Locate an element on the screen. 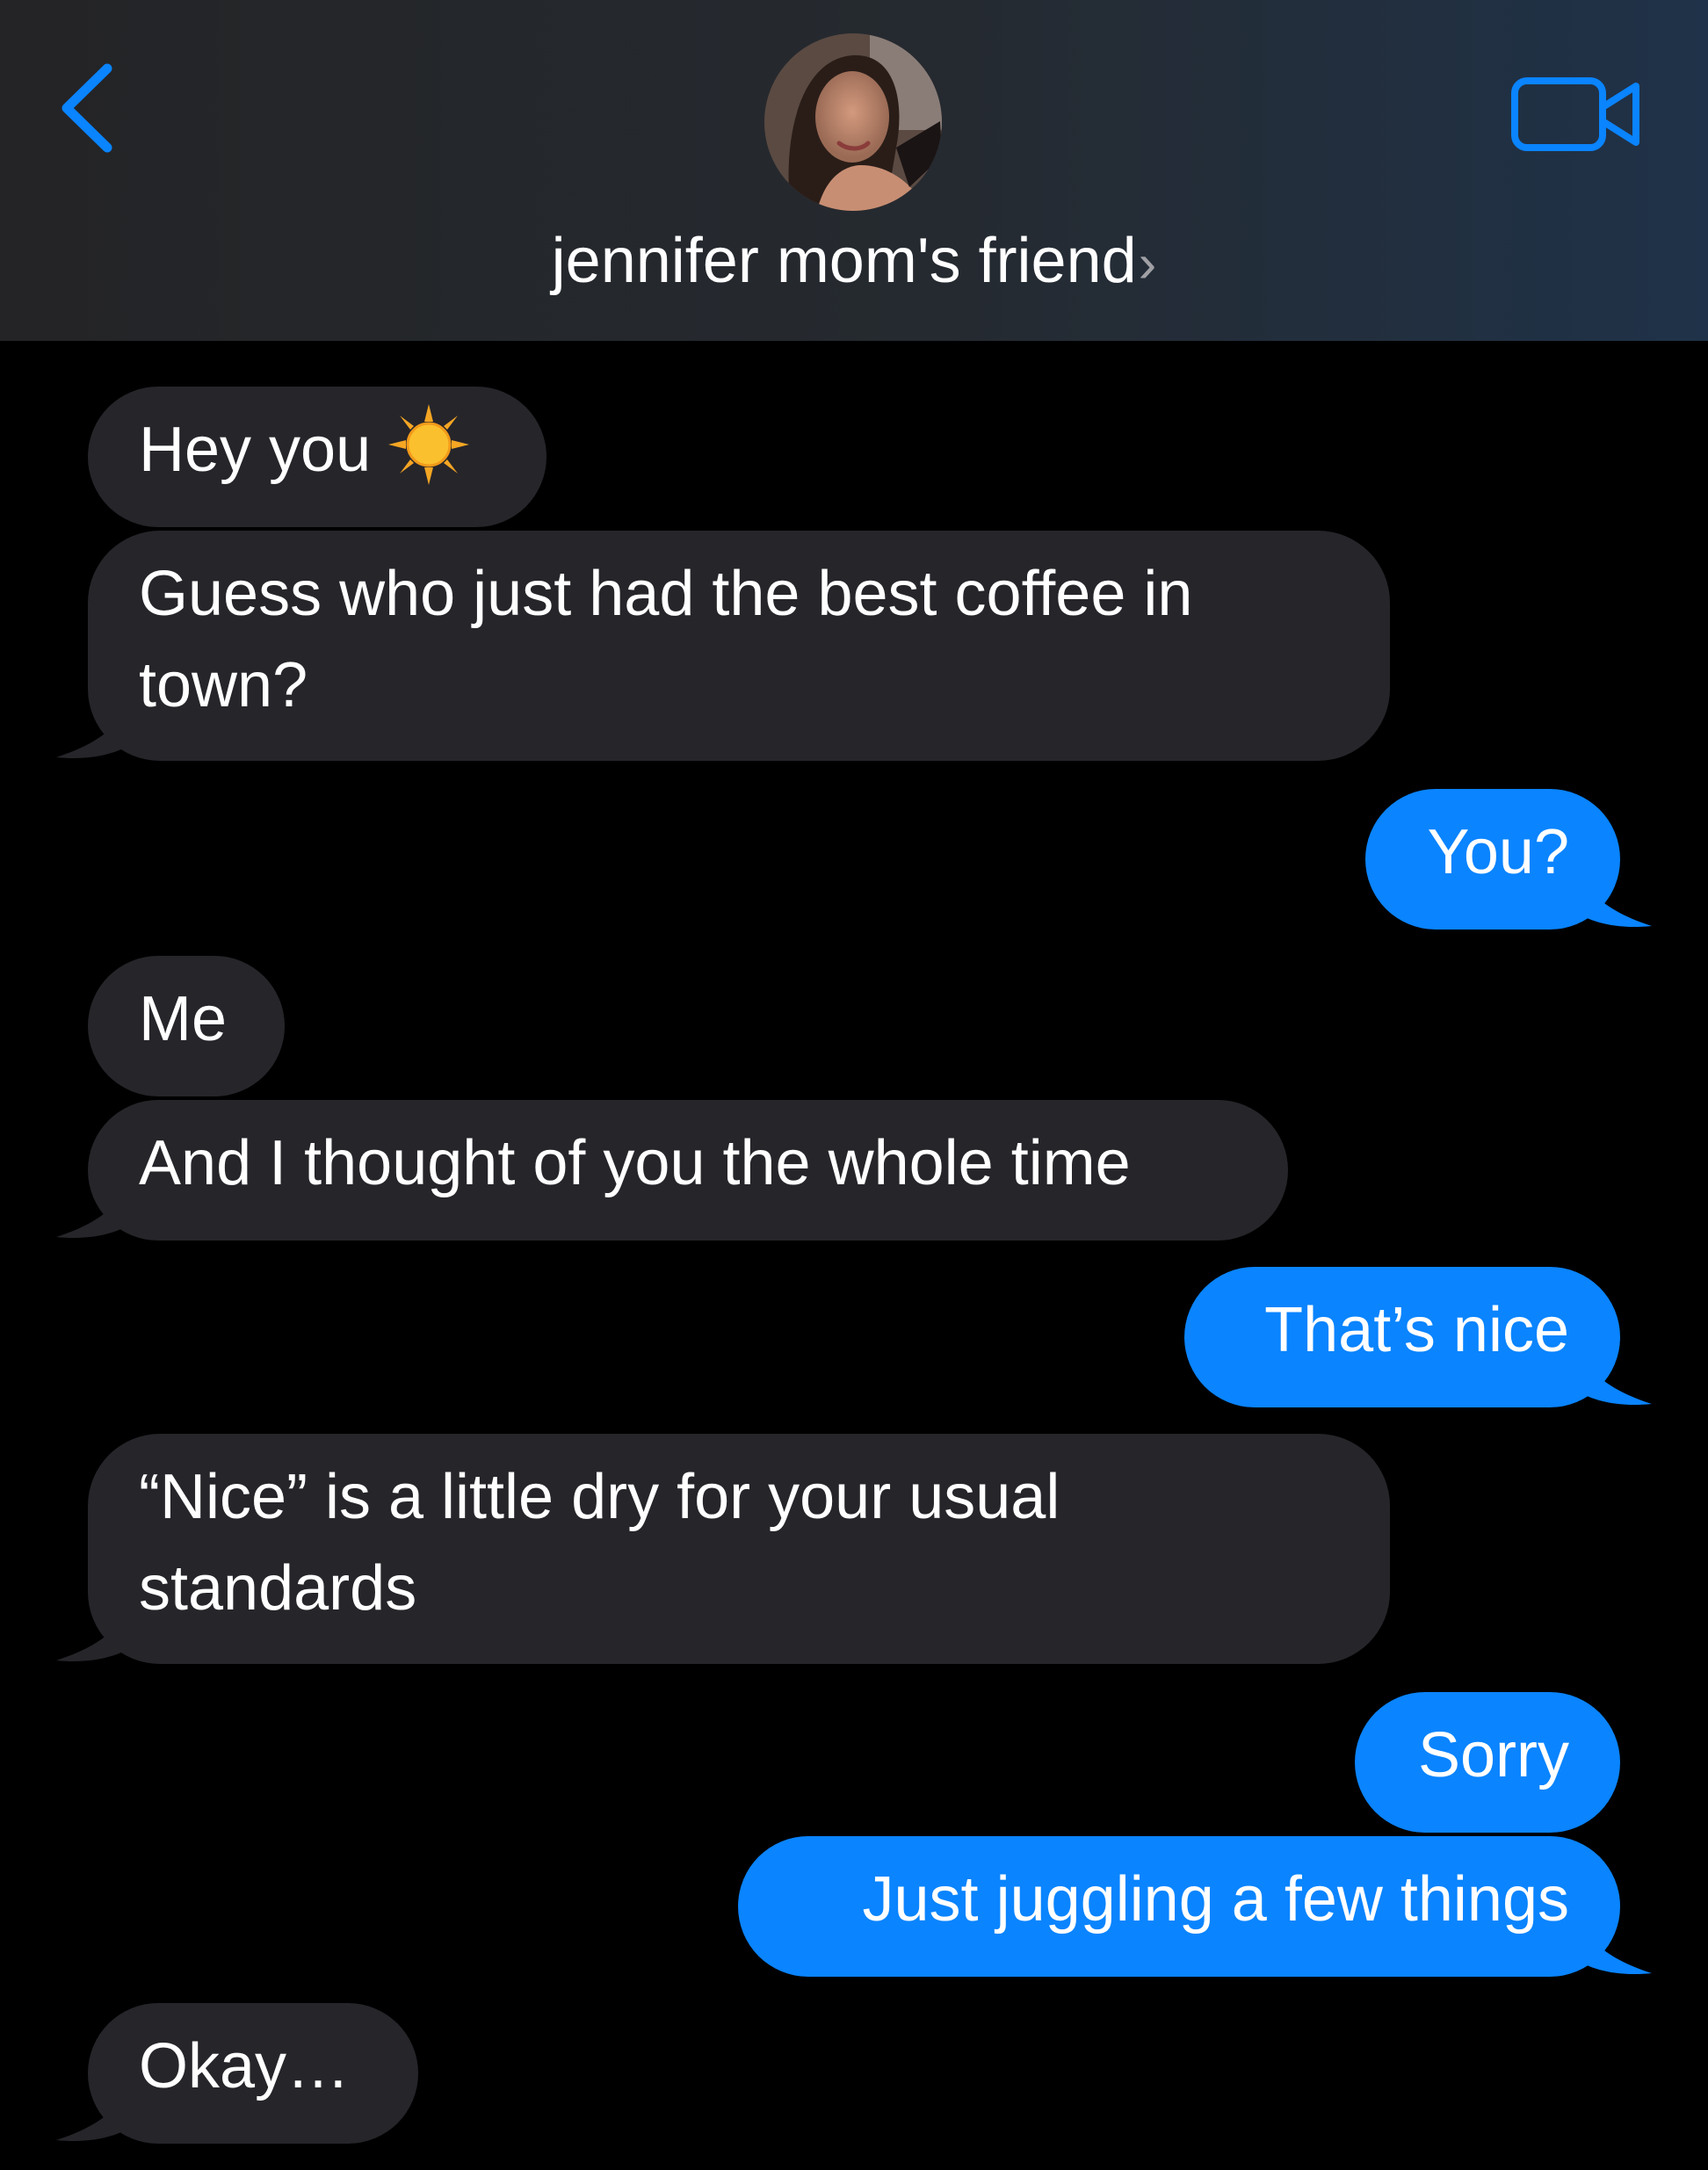 Image resolution: width=1708 pixels, height=2170 pixels. contact-name-button: jennifer mom's friend› is located at coordinates (854, 262).